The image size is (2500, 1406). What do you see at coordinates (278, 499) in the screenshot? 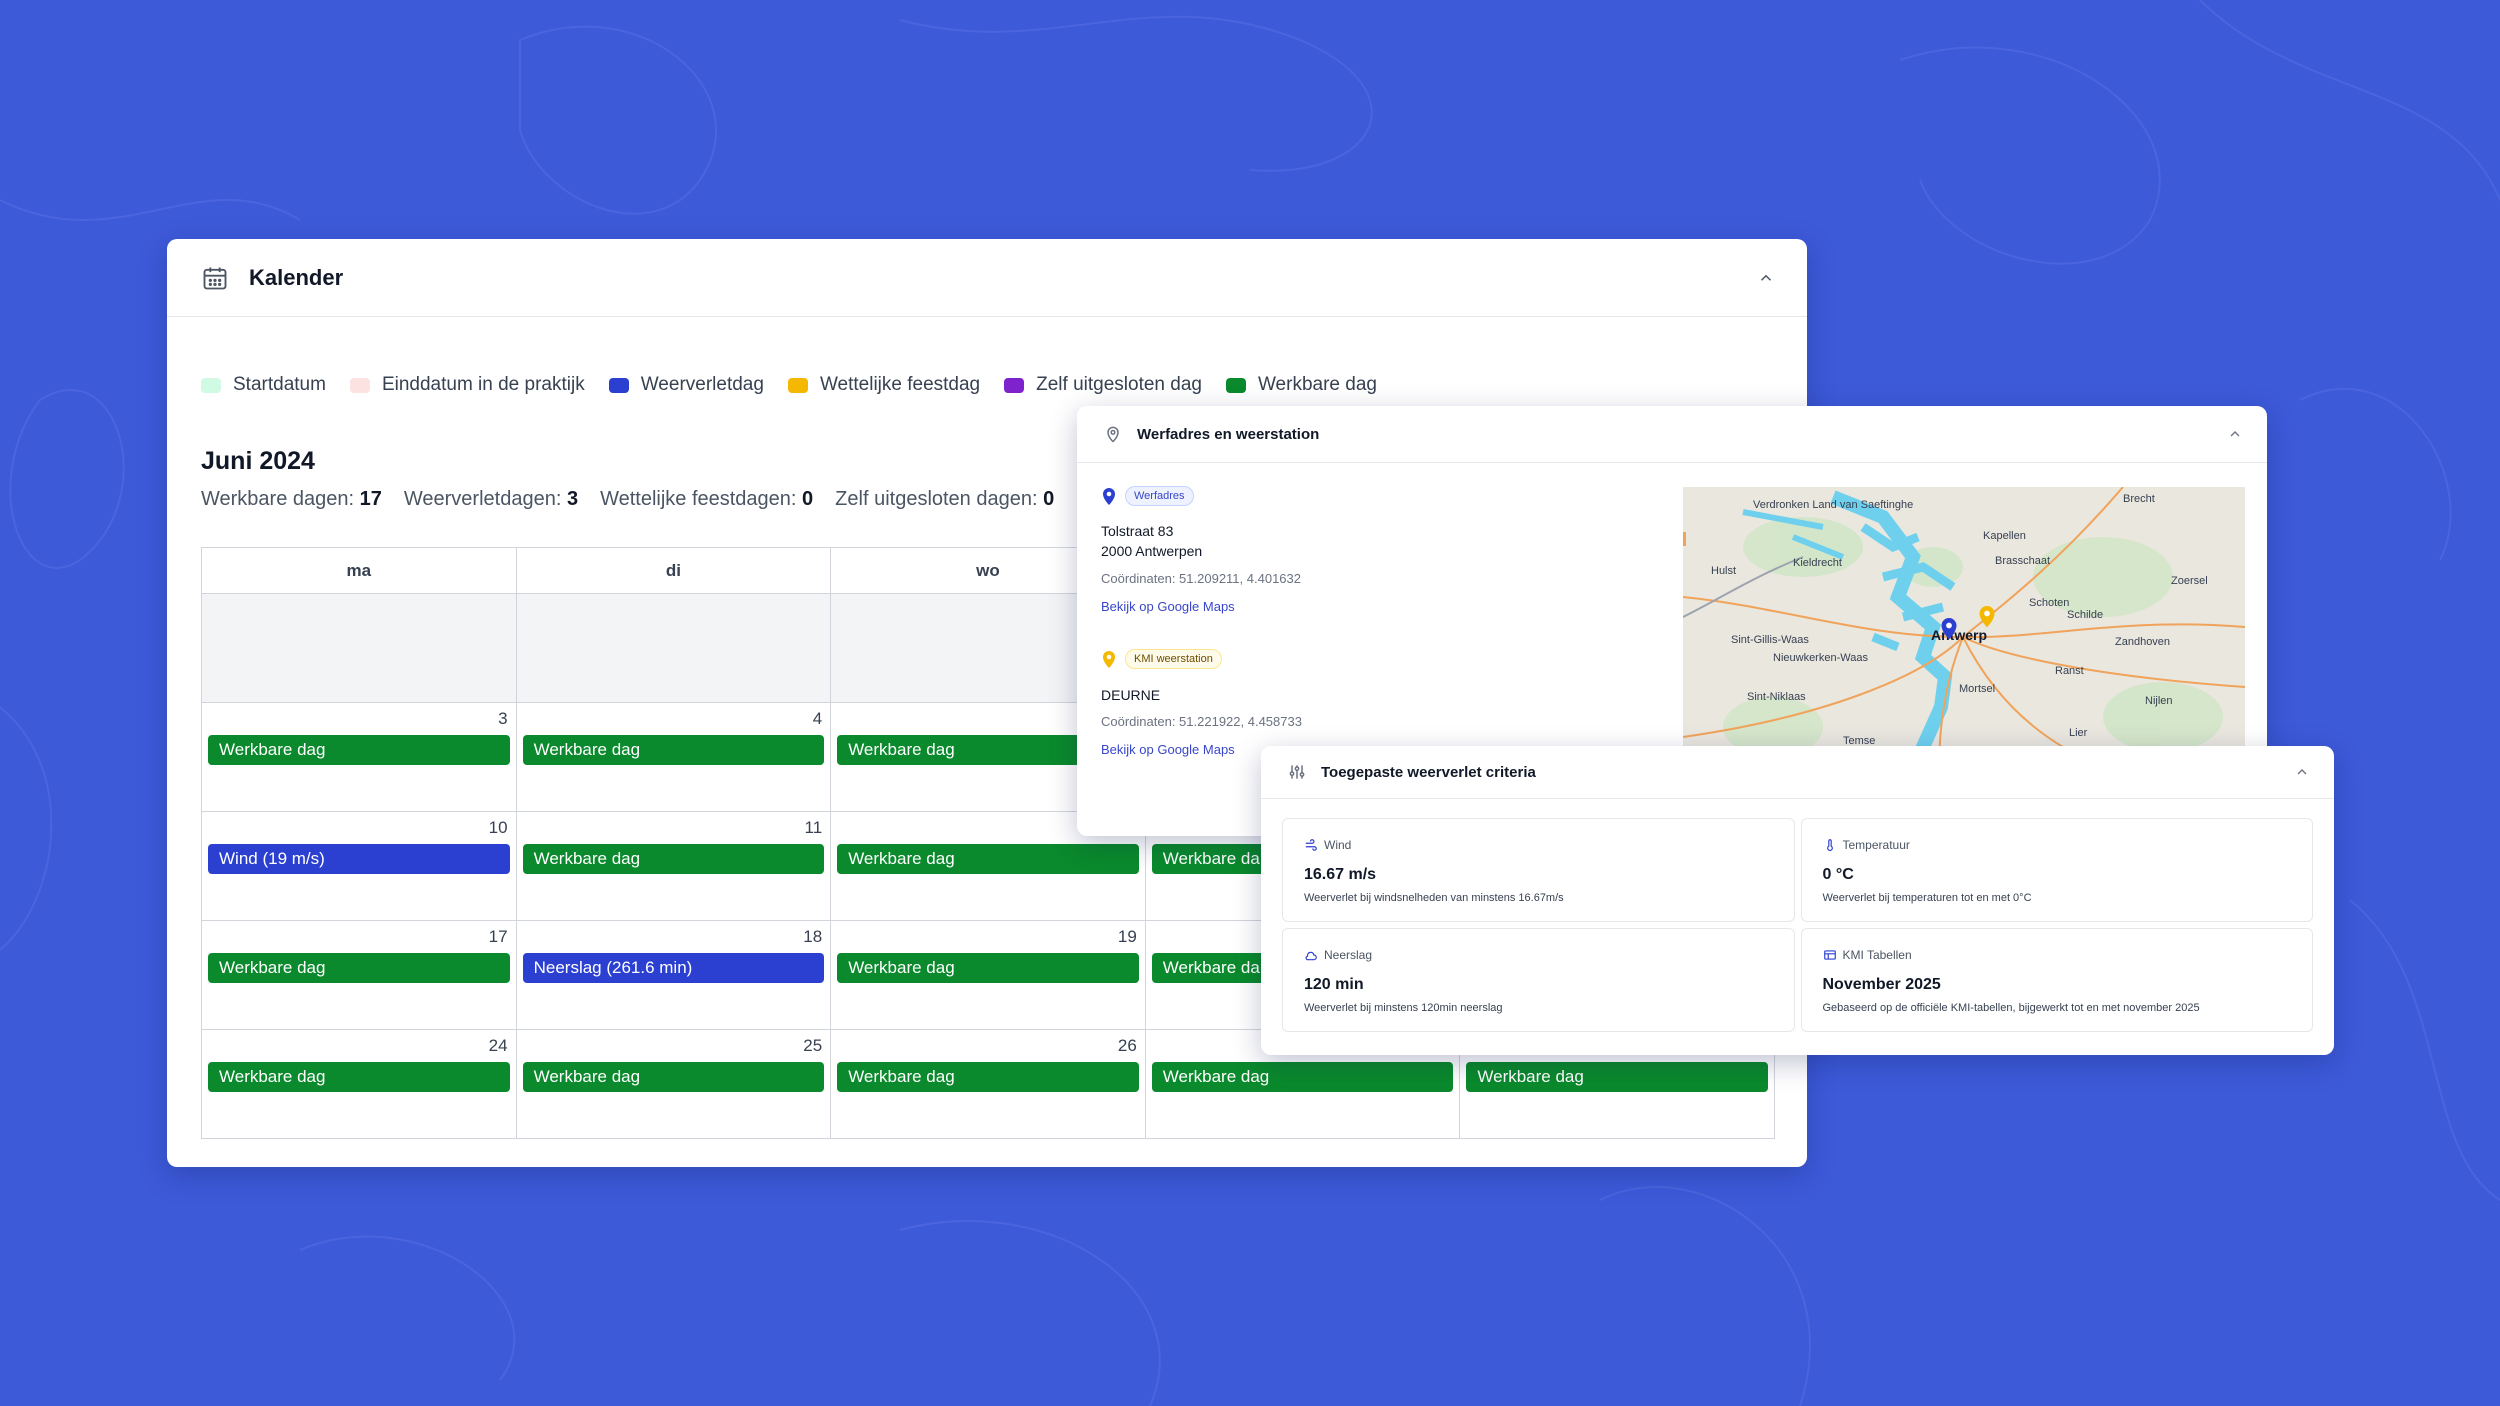
I see `stat-label: Werkbare dagen:` at bounding box center [278, 499].